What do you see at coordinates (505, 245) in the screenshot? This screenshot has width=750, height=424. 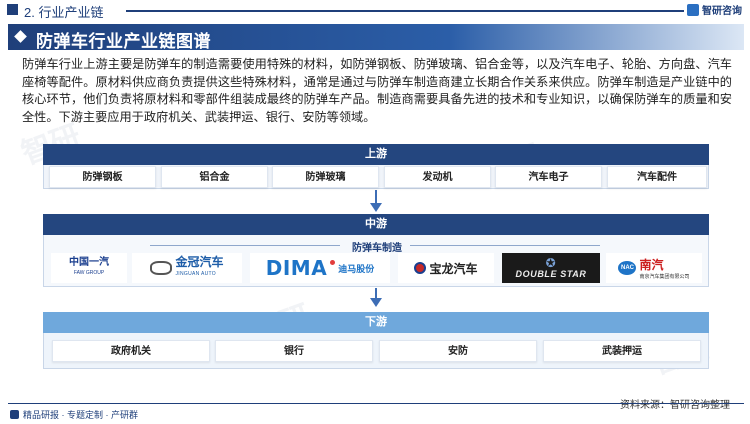 I see `sub-divider-right` at bounding box center [505, 245].